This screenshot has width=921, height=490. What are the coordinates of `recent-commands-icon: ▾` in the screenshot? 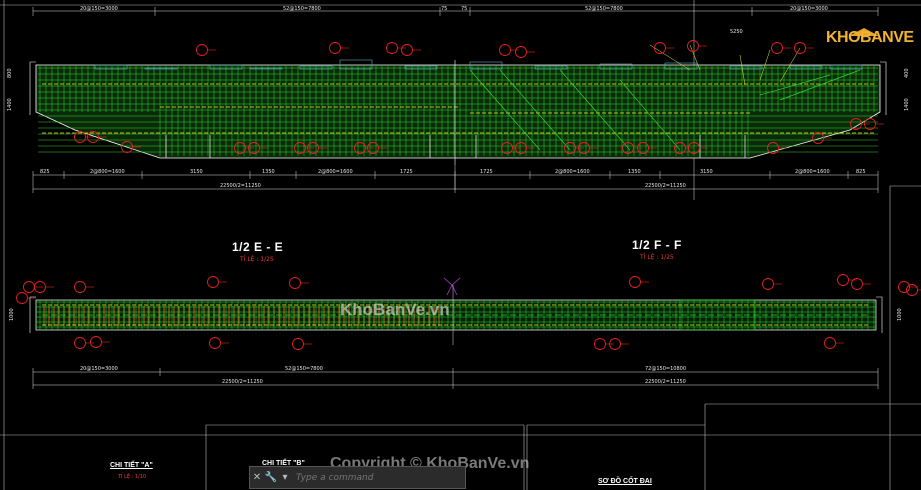 It's located at (285, 477).